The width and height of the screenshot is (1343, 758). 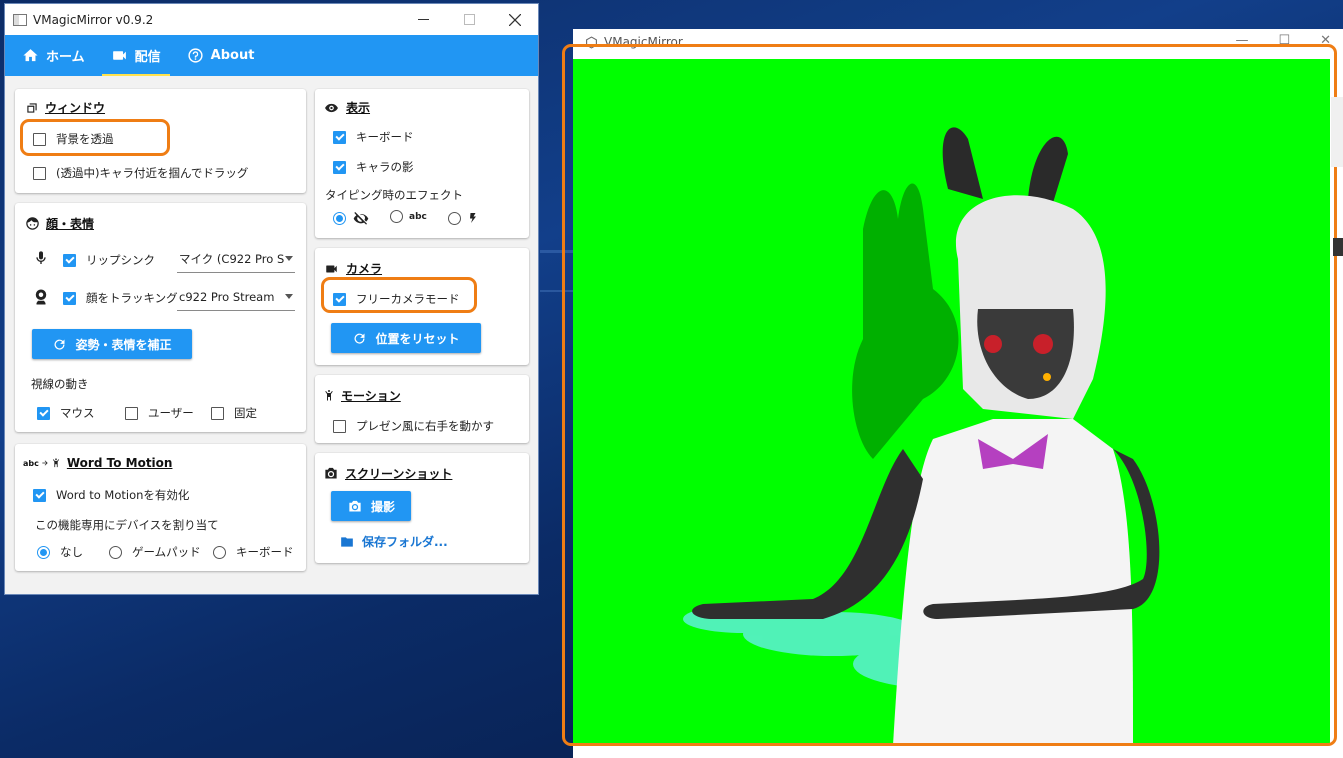 I want to click on close-button, so click(x=515, y=19).